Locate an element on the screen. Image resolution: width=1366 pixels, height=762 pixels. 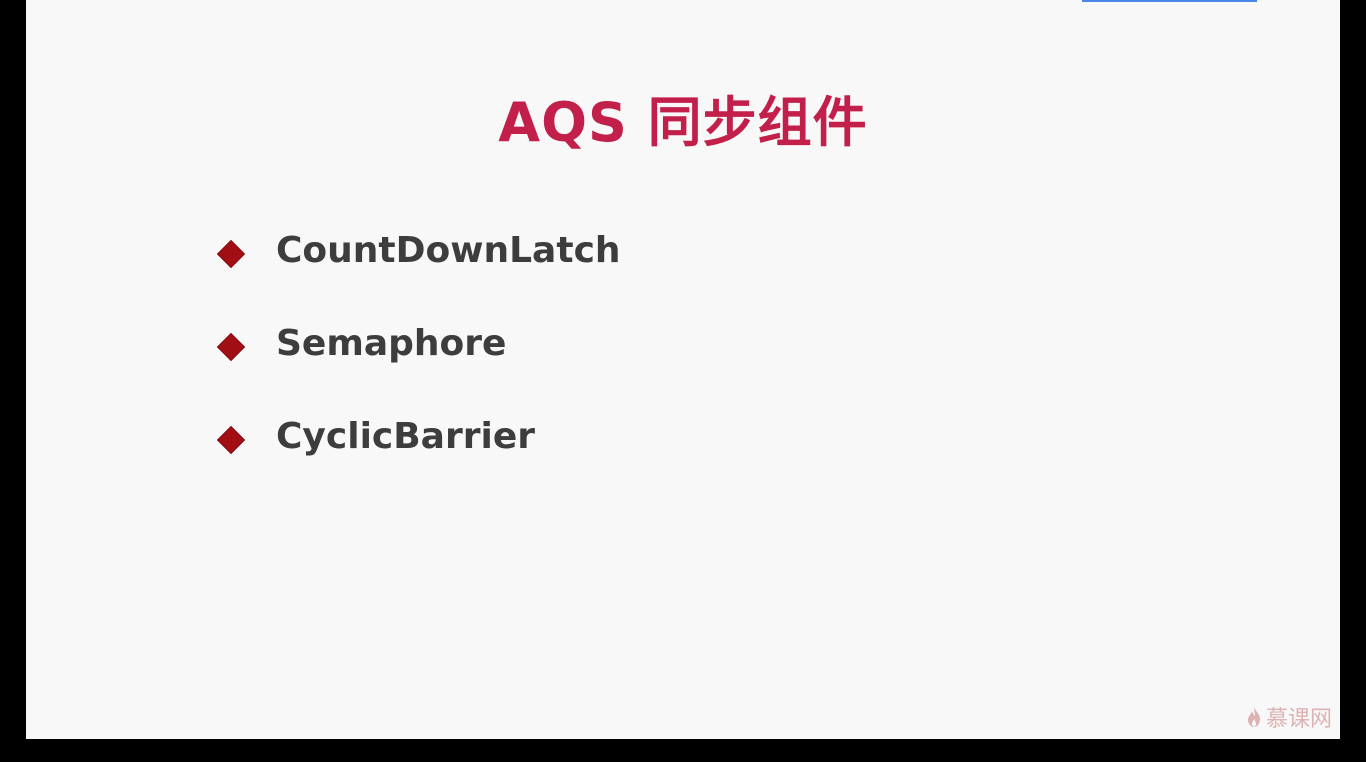
bullet-label: CyclicBarrier is located at coordinates (405, 436).